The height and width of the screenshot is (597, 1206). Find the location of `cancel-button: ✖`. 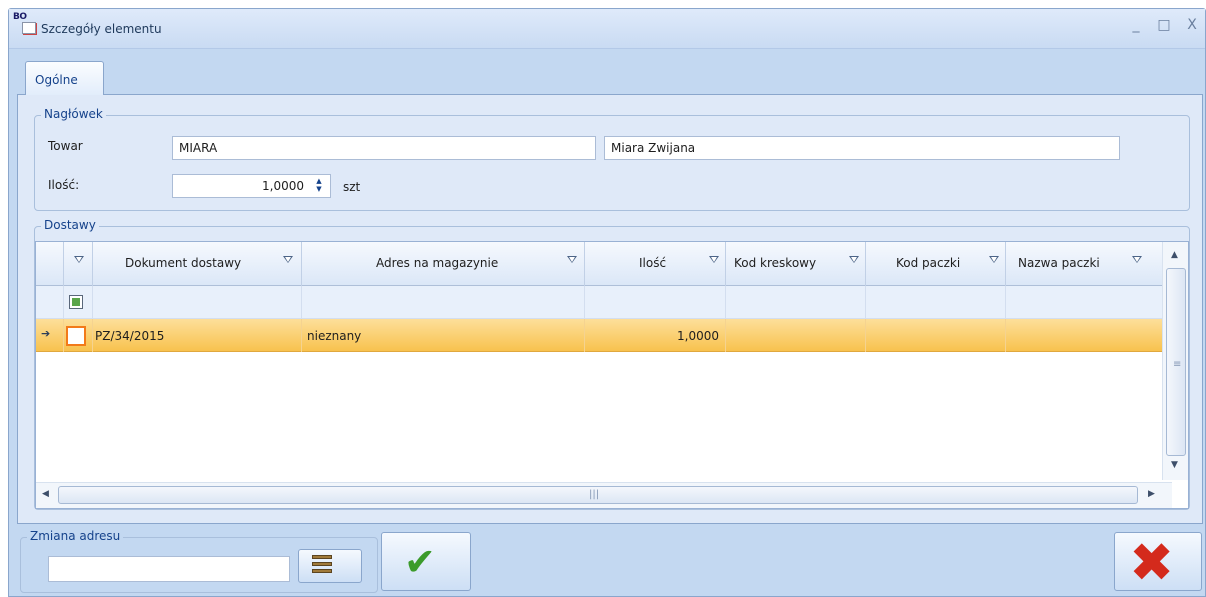

cancel-button: ✖ is located at coordinates (1158, 561).